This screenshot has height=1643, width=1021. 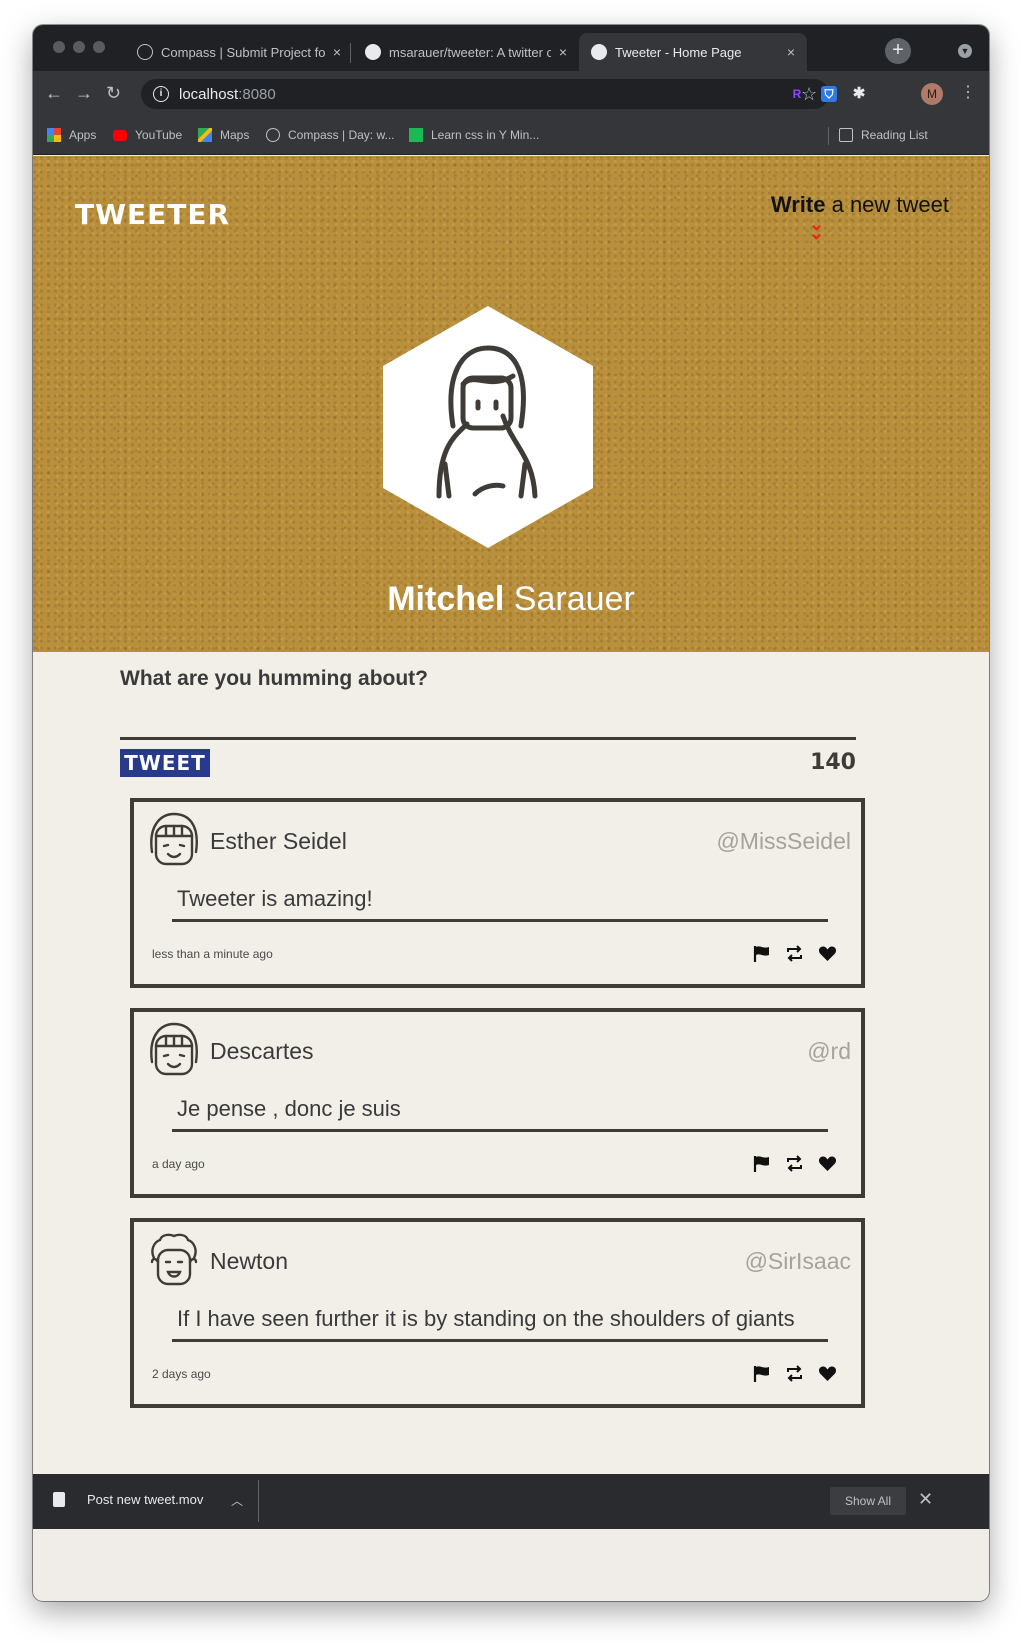 I want to click on bookmark-youtube: YouTube, so click(x=147, y=135).